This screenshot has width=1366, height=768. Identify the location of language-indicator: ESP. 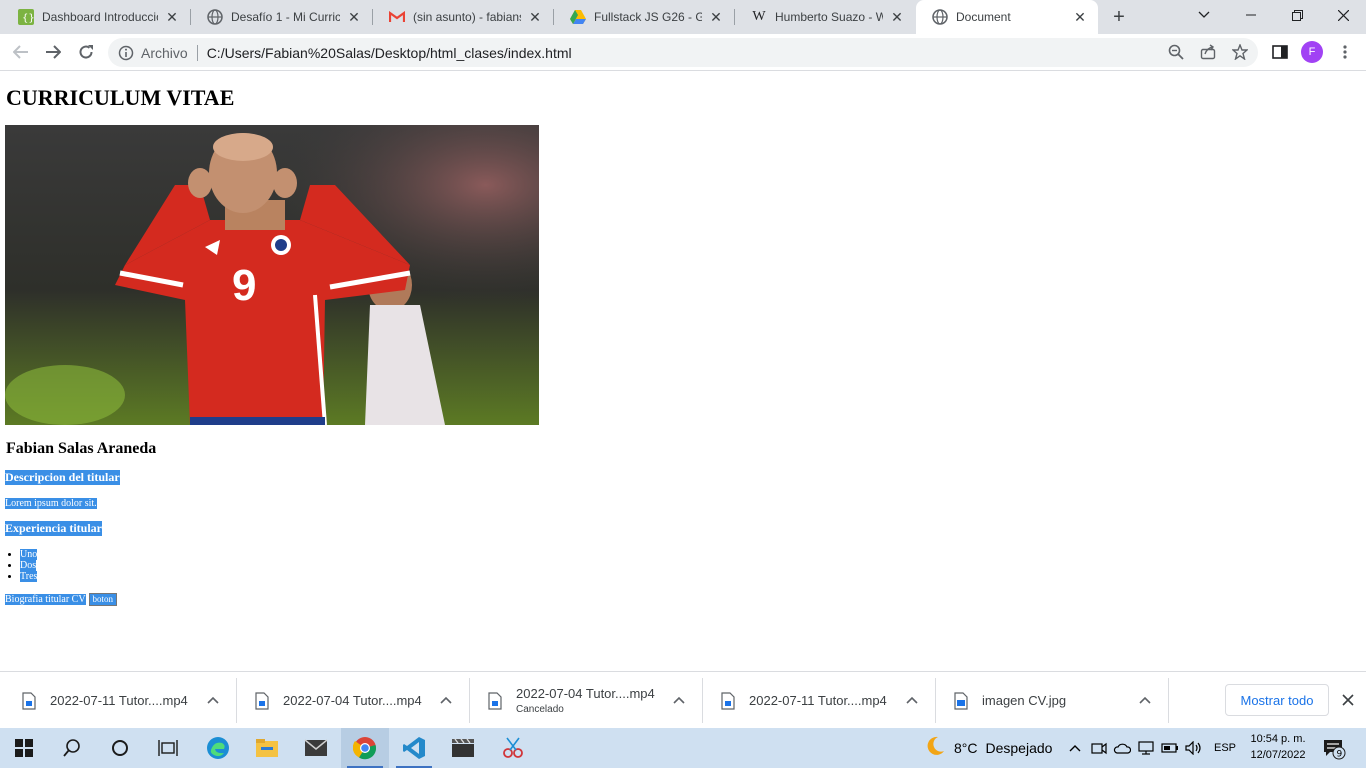
(1225, 748).